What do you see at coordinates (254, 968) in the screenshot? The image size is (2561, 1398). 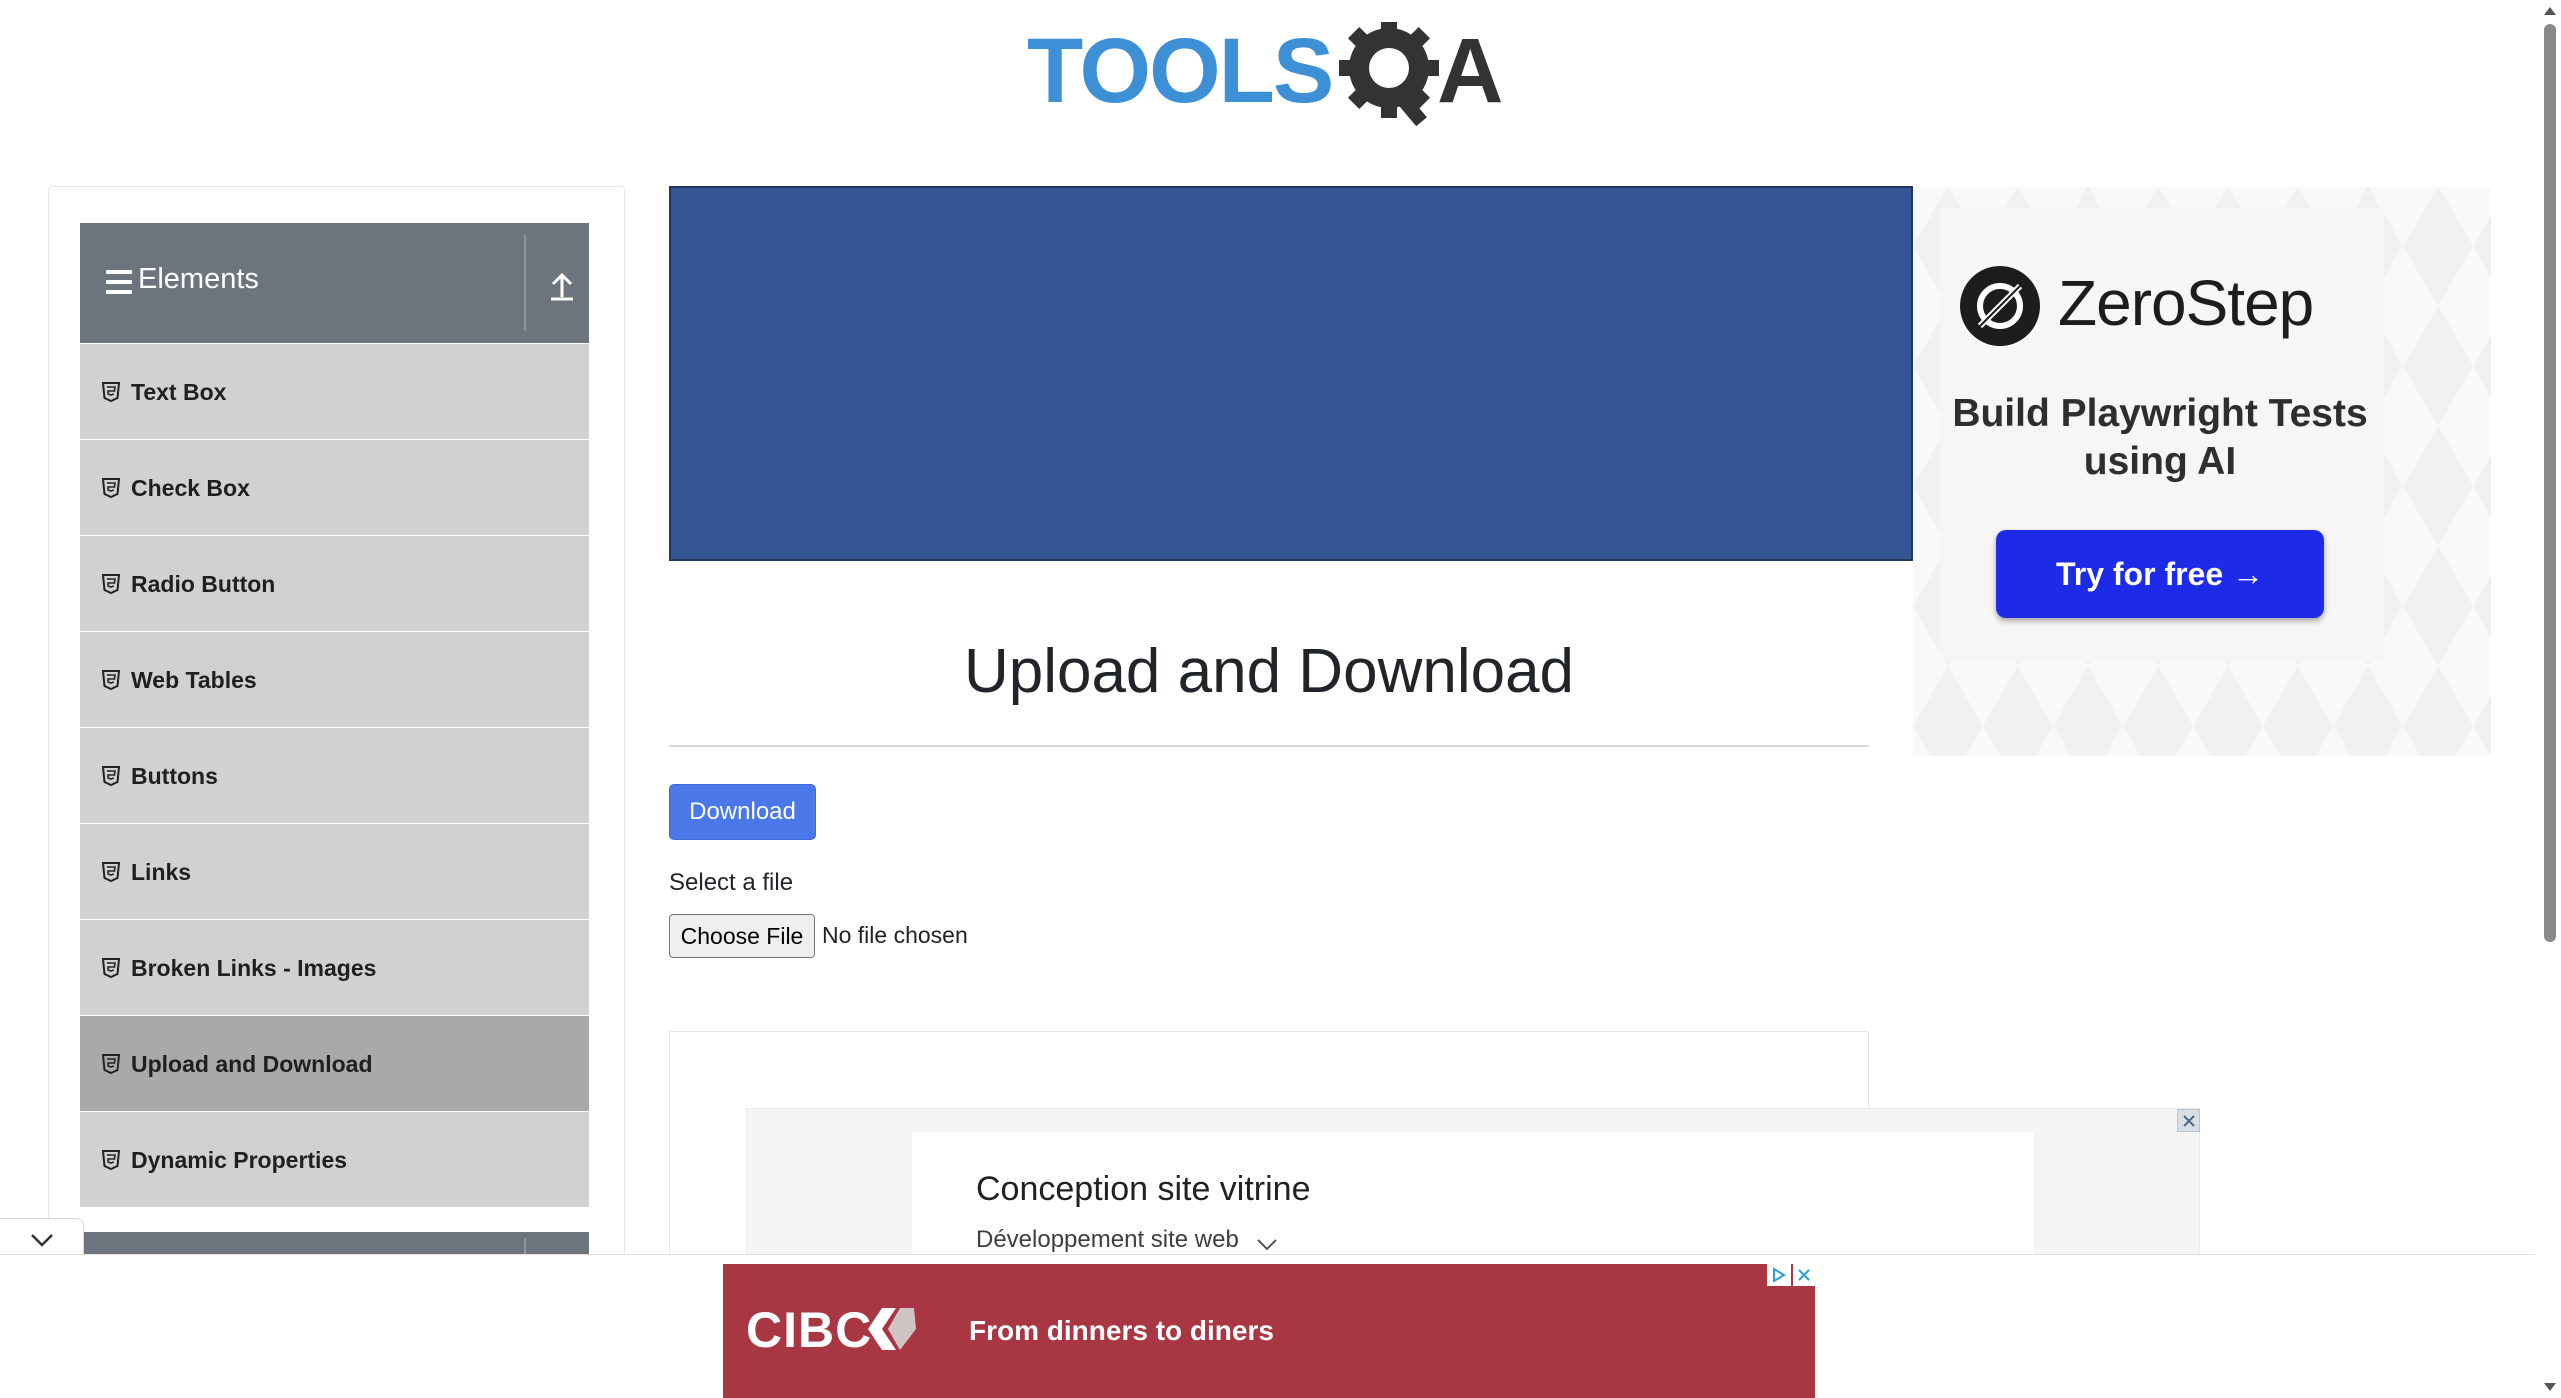 I see `sidebar-item-label: Broken Links - Images` at bounding box center [254, 968].